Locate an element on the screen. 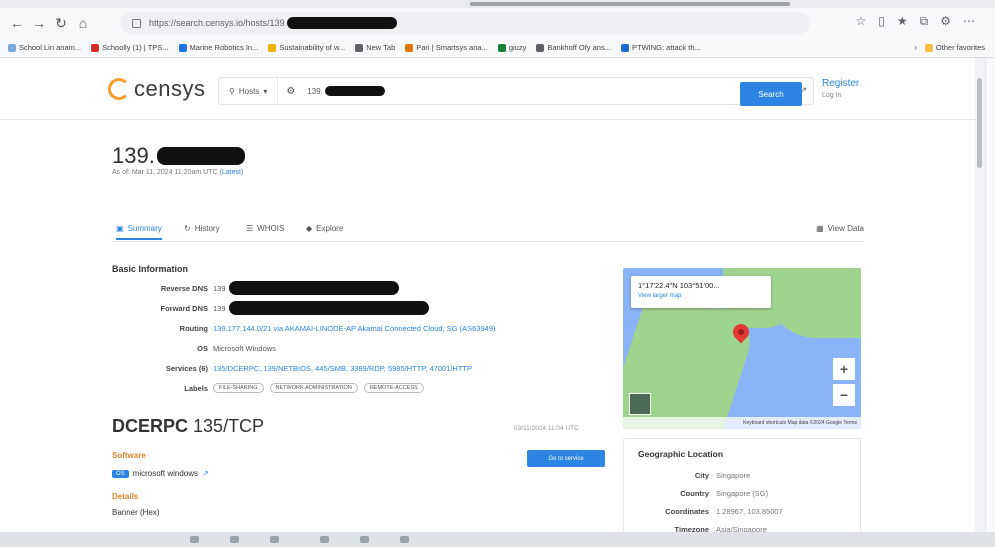  scope-select: ⚲ Hosts ▾ is located at coordinates (249, 91).